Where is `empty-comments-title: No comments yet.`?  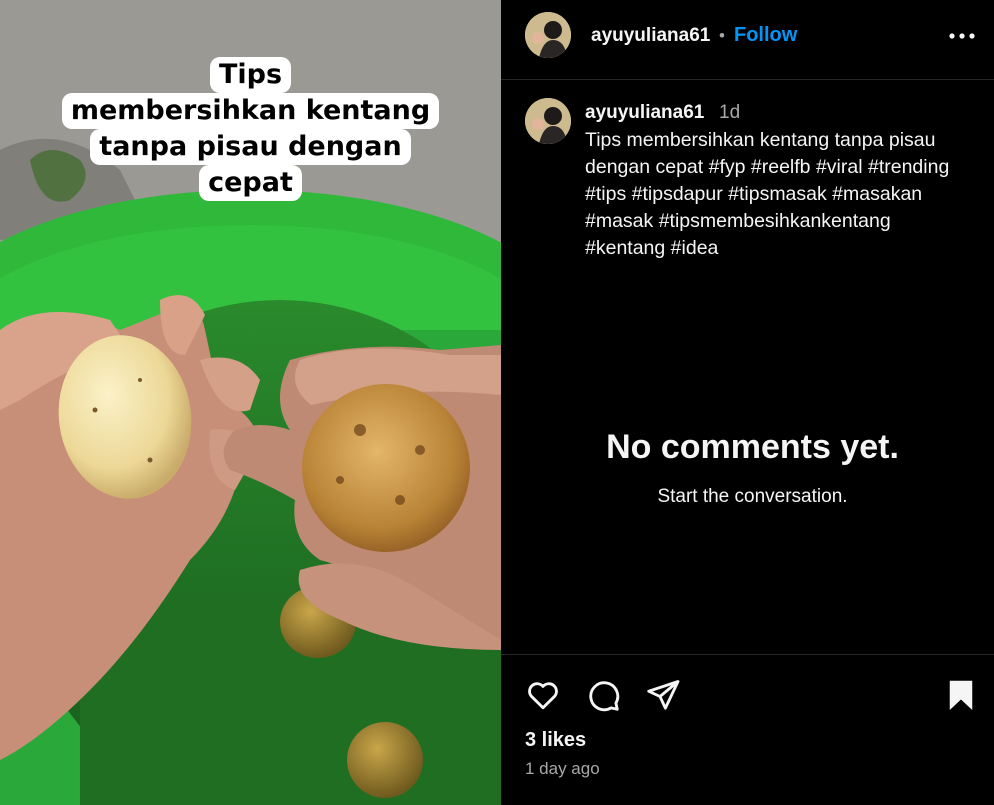
empty-comments-title: No comments yet. is located at coordinates (752, 447).